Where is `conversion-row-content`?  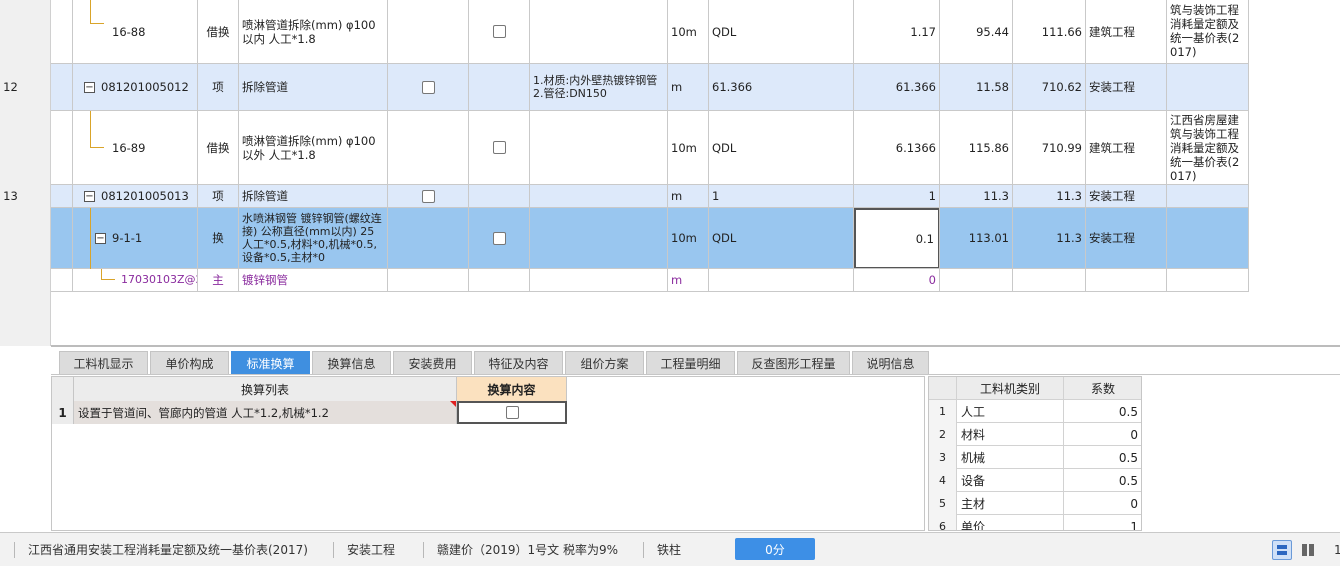 conversion-row-content is located at coordinates (512, 412).